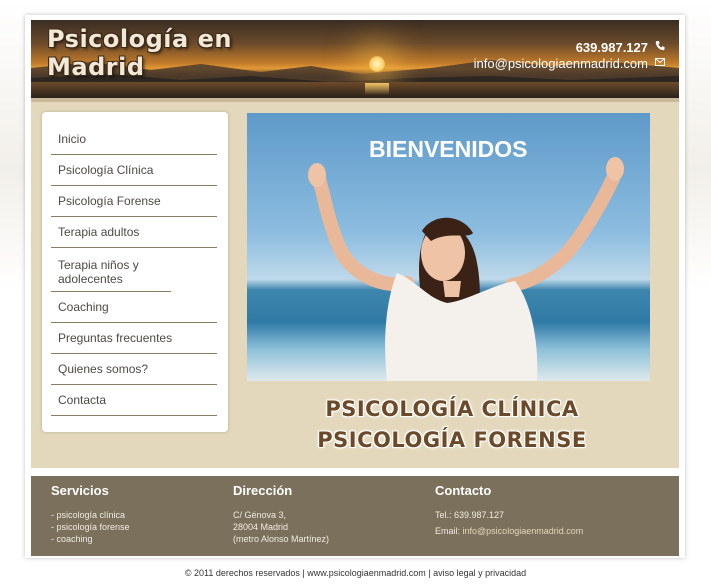  What do you see at coordinates (470, 515) in the screenshot?
I see `footer-tel: Tel.: 639.987.127` at bounding box center [470, 515].